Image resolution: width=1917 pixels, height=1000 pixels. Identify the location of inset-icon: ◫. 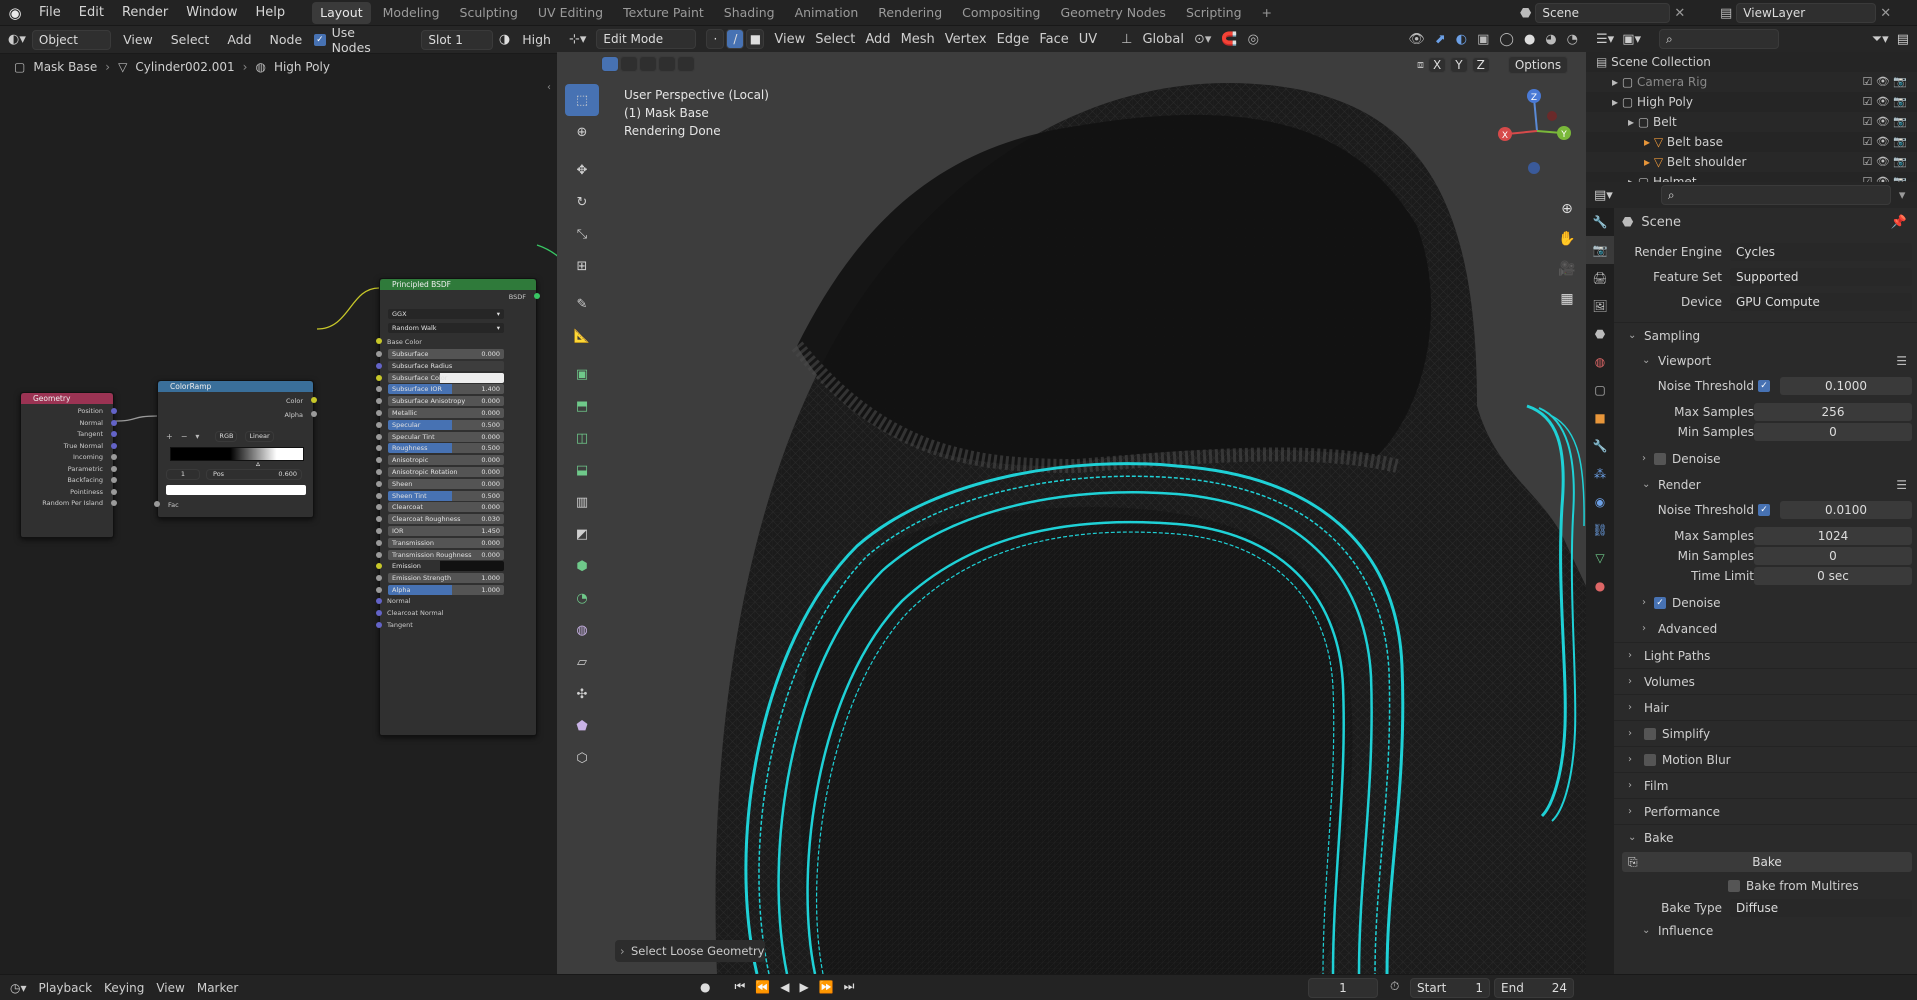
(582, 438).